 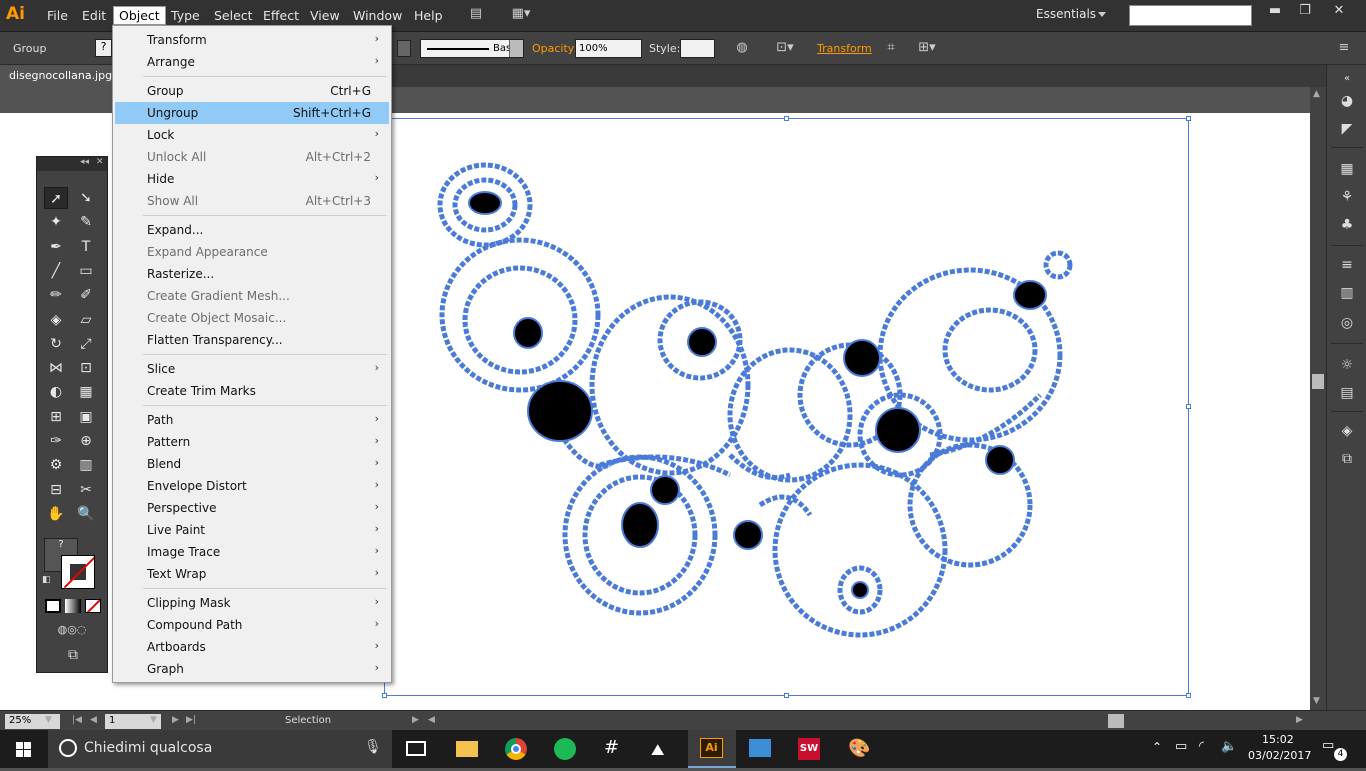 I want to click on clock-time: 15:02, so click(x=1278, y=739).